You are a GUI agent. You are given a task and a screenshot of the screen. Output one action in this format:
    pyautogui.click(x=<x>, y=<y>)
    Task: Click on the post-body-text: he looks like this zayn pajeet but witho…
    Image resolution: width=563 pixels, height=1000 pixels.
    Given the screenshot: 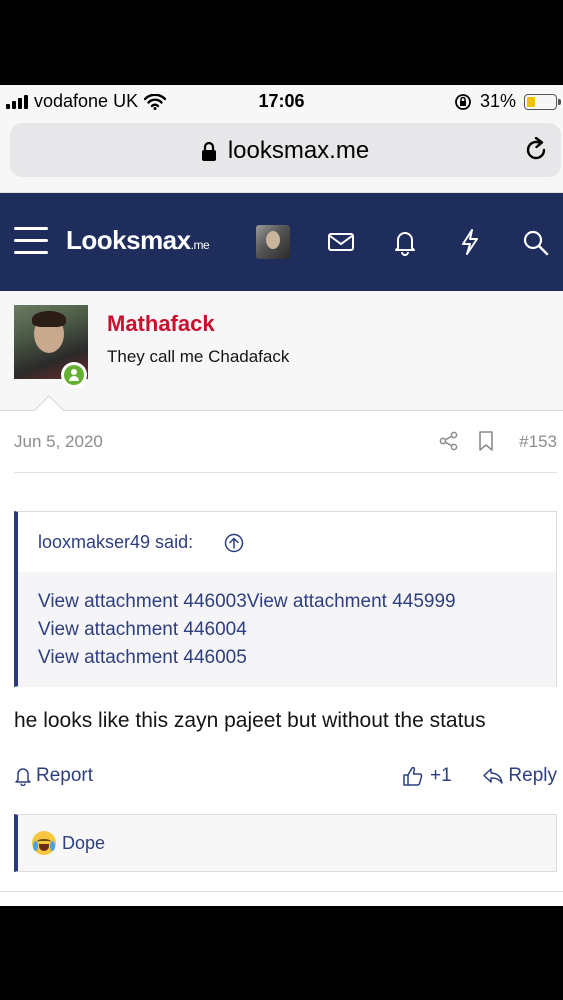 What is the action you would take?
    pyautogui.click(x=250, y=720)
    